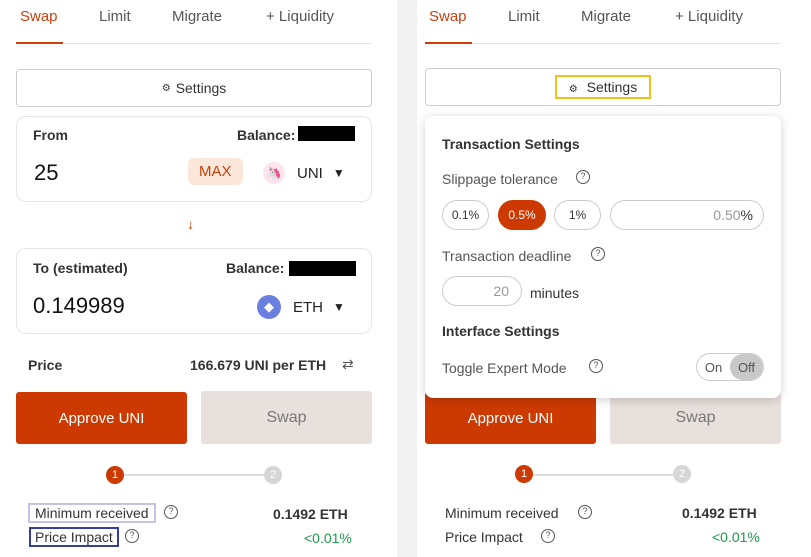  I want to click on uni-token-icon: 🦄, so click(274, 173).